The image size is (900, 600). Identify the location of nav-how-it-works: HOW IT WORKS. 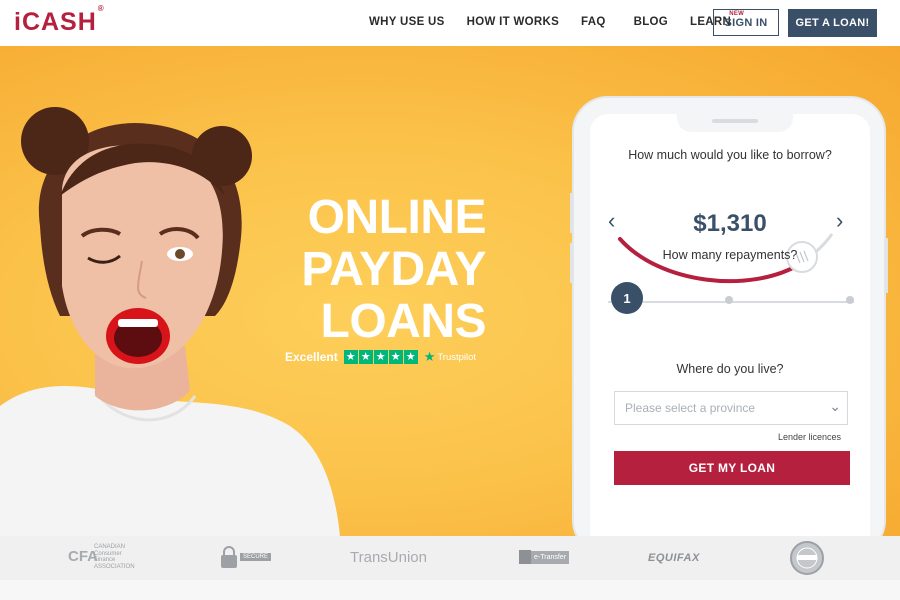
(513, 22).